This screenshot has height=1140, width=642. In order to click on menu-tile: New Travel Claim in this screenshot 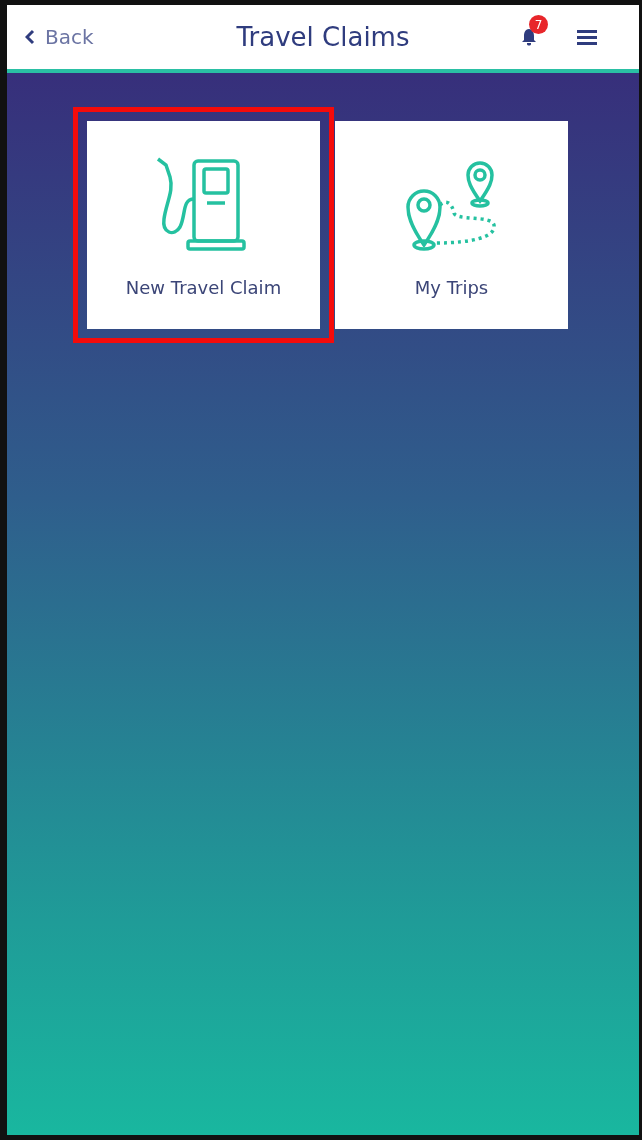, I will do `click(203, 225)`.